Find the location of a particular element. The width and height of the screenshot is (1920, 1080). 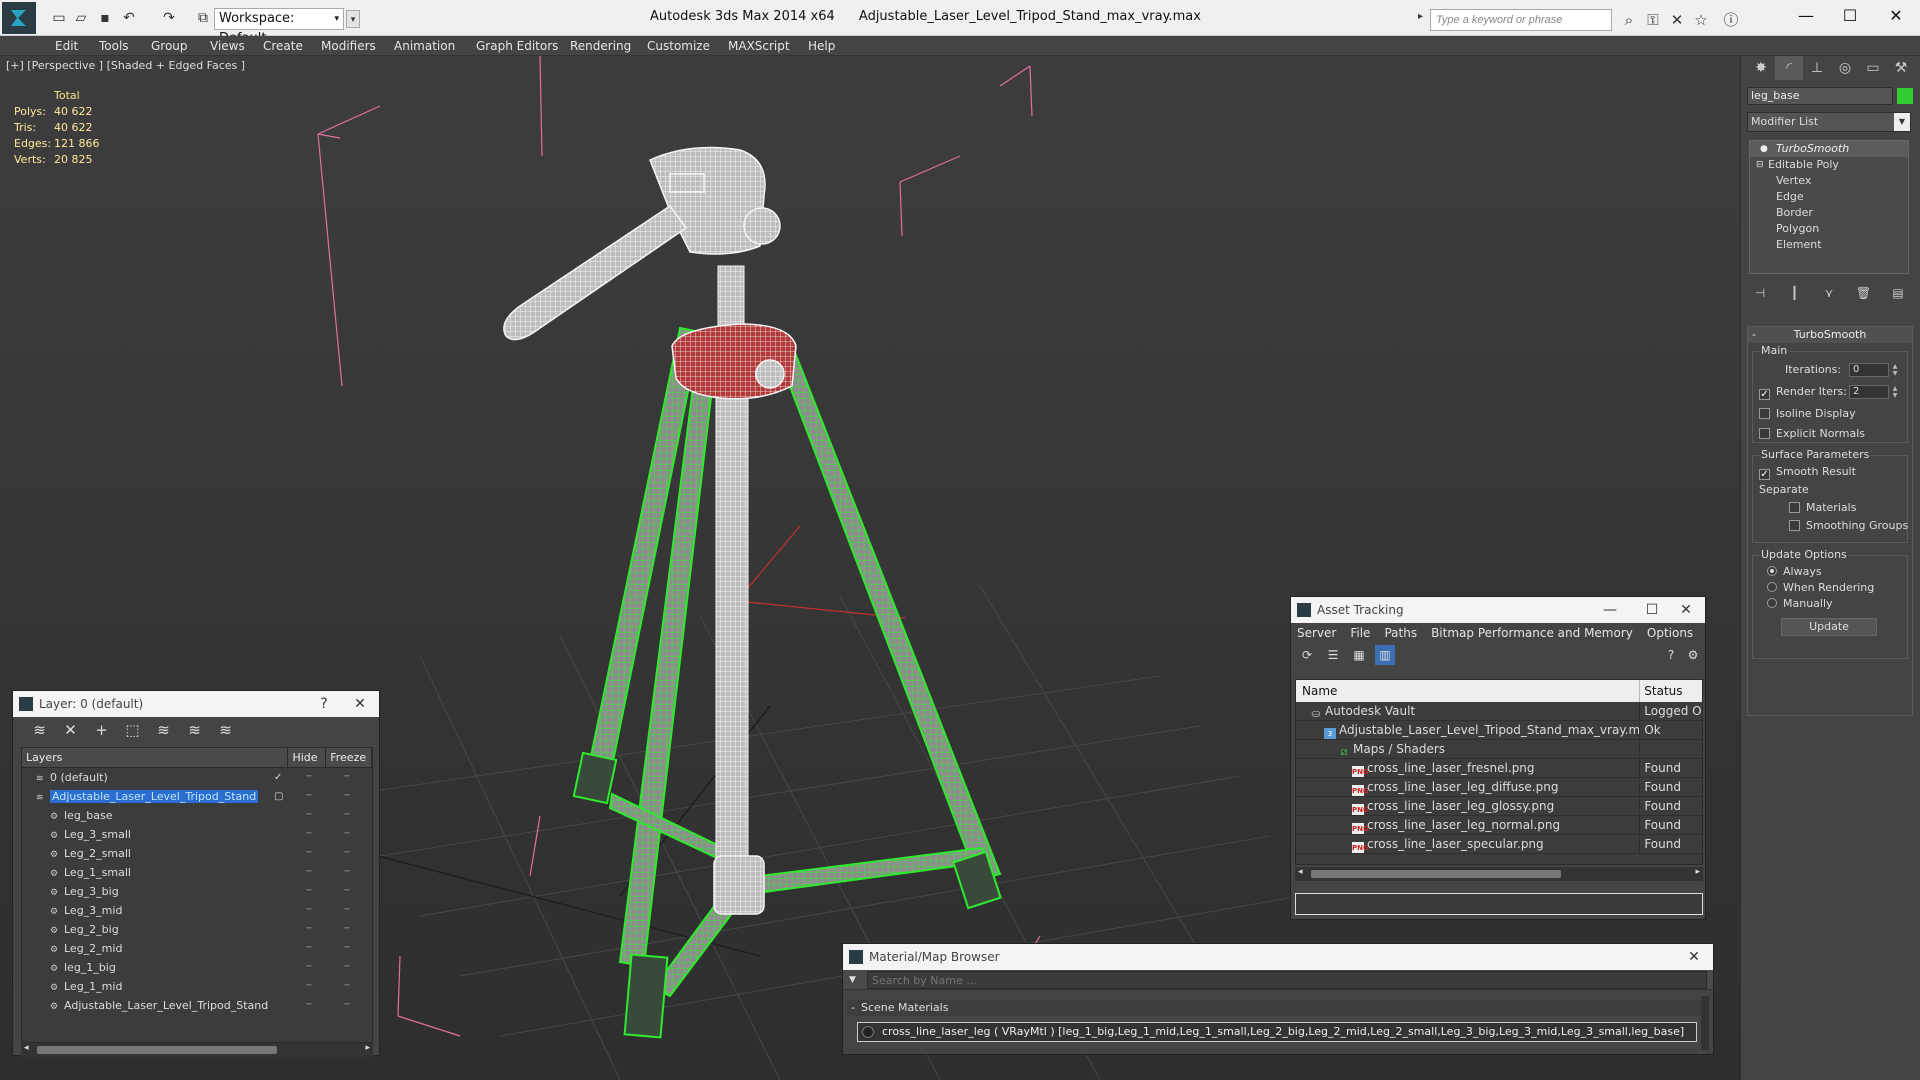

layer-name-cell: ≋ Adjustable_Laser_Level_Tripod_Stand ▢ is located at coordinates (156, 796).